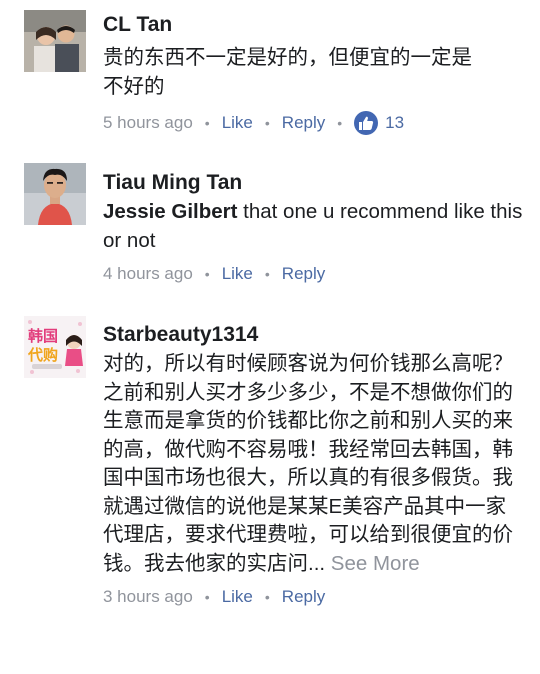 This screenshot has width=540, height=674. Describe the element at coordinates (134, 86) in the screenshot. I see `comment-text-line: 不好的` at that location.